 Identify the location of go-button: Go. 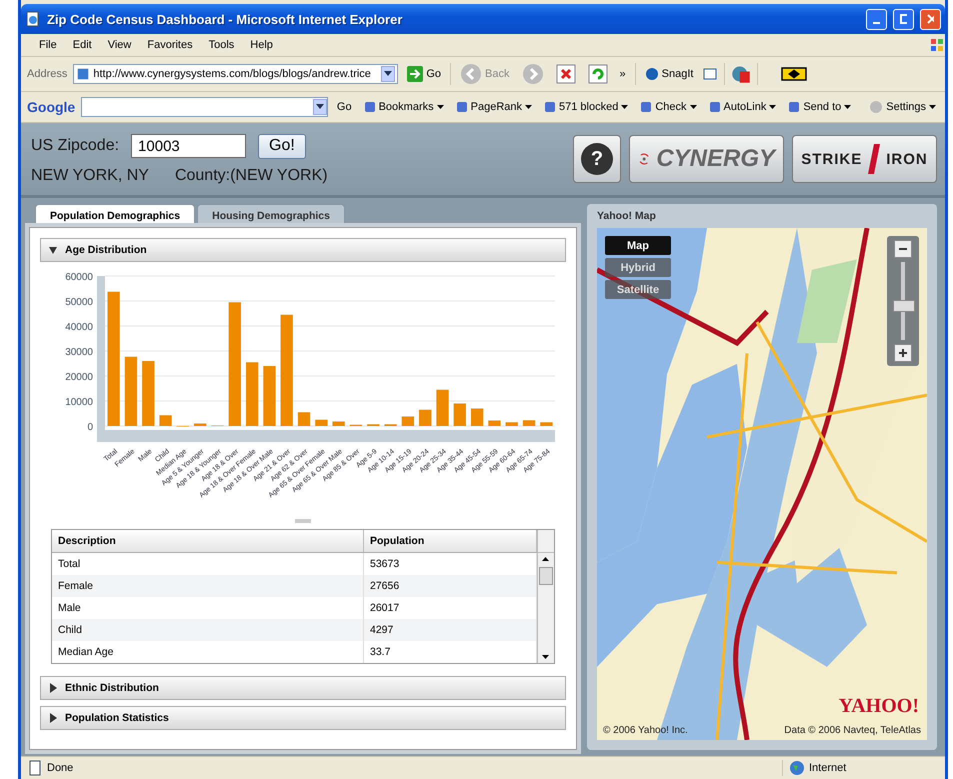
(424, 74).